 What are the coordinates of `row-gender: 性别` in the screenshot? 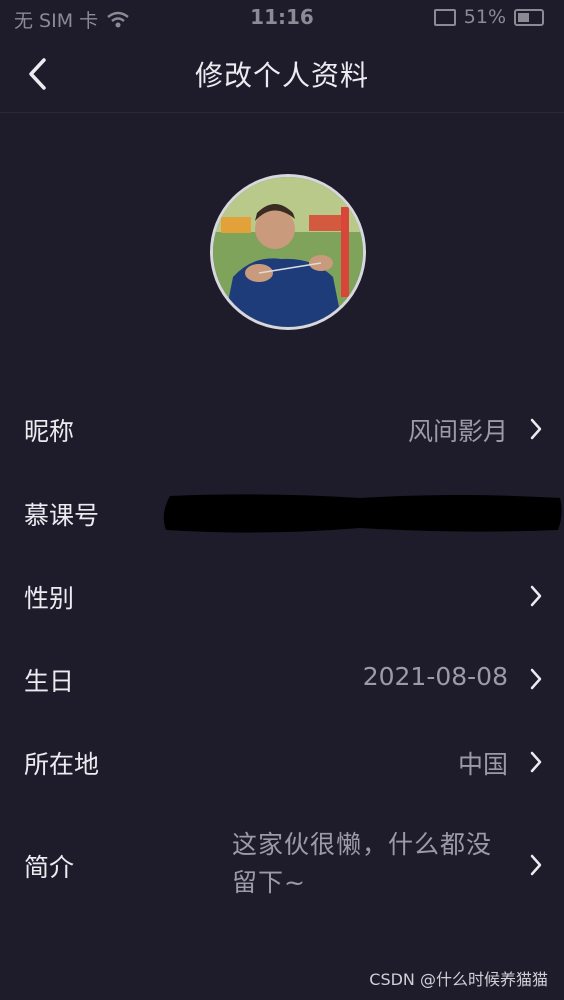 It's located at (282, 596).